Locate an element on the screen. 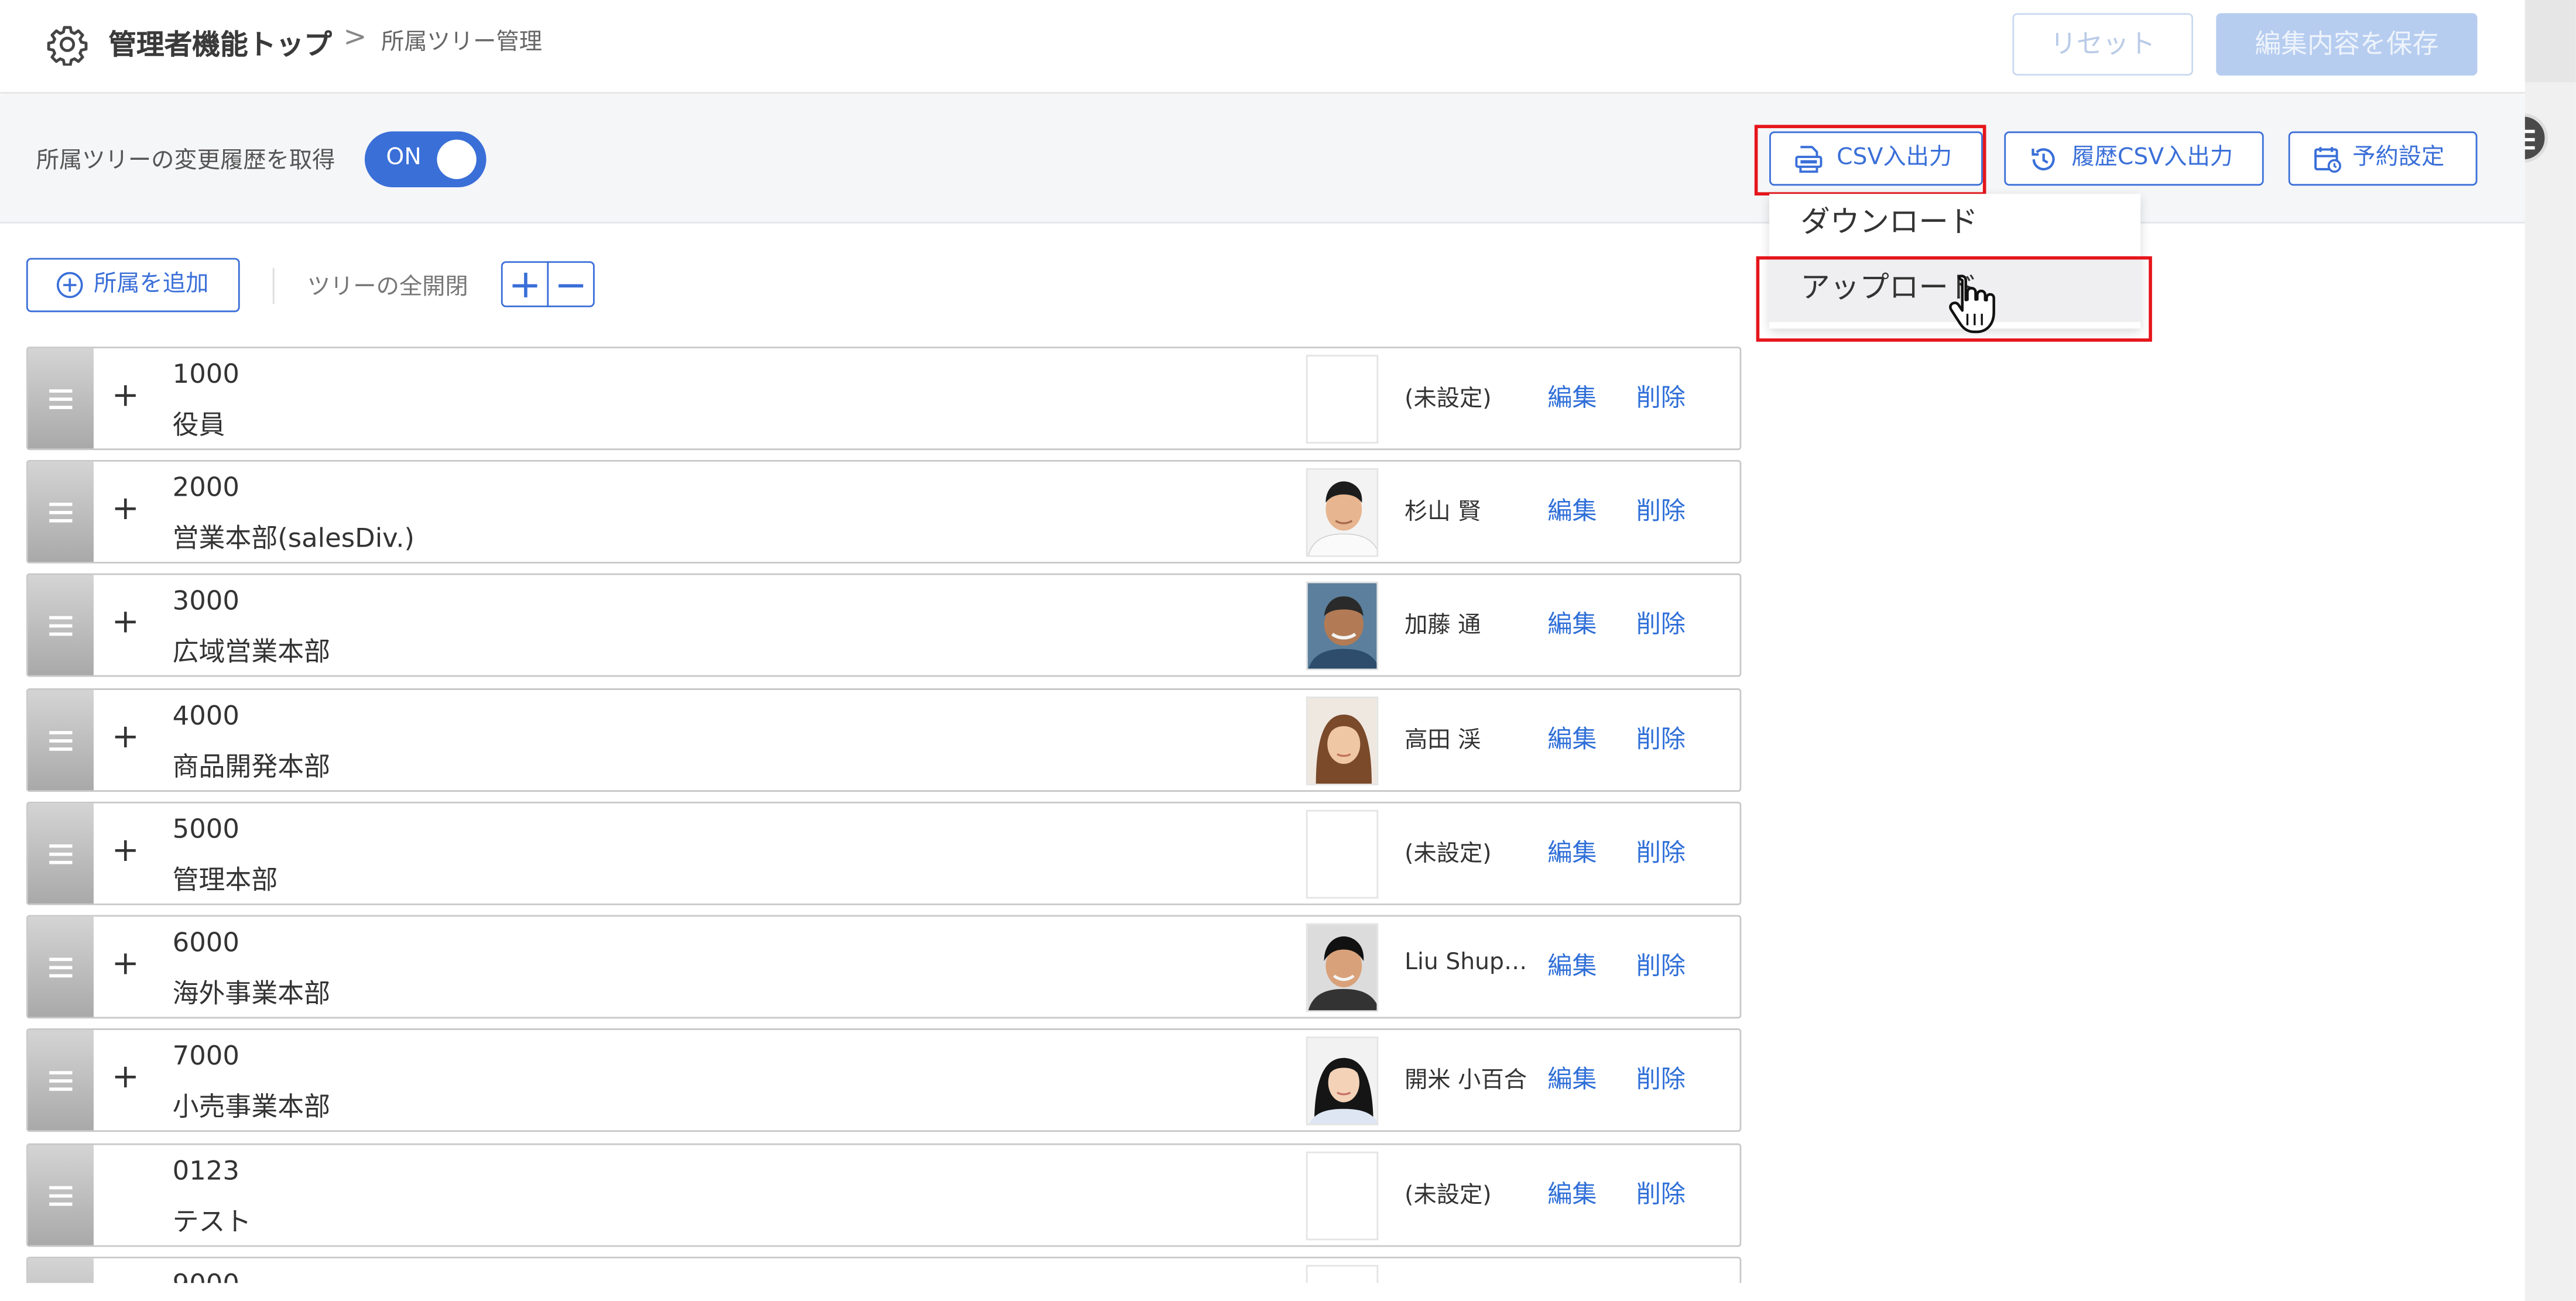 This screenshot has height=1301, width=2576. expand-all-button is located at coordinates (525, 284).